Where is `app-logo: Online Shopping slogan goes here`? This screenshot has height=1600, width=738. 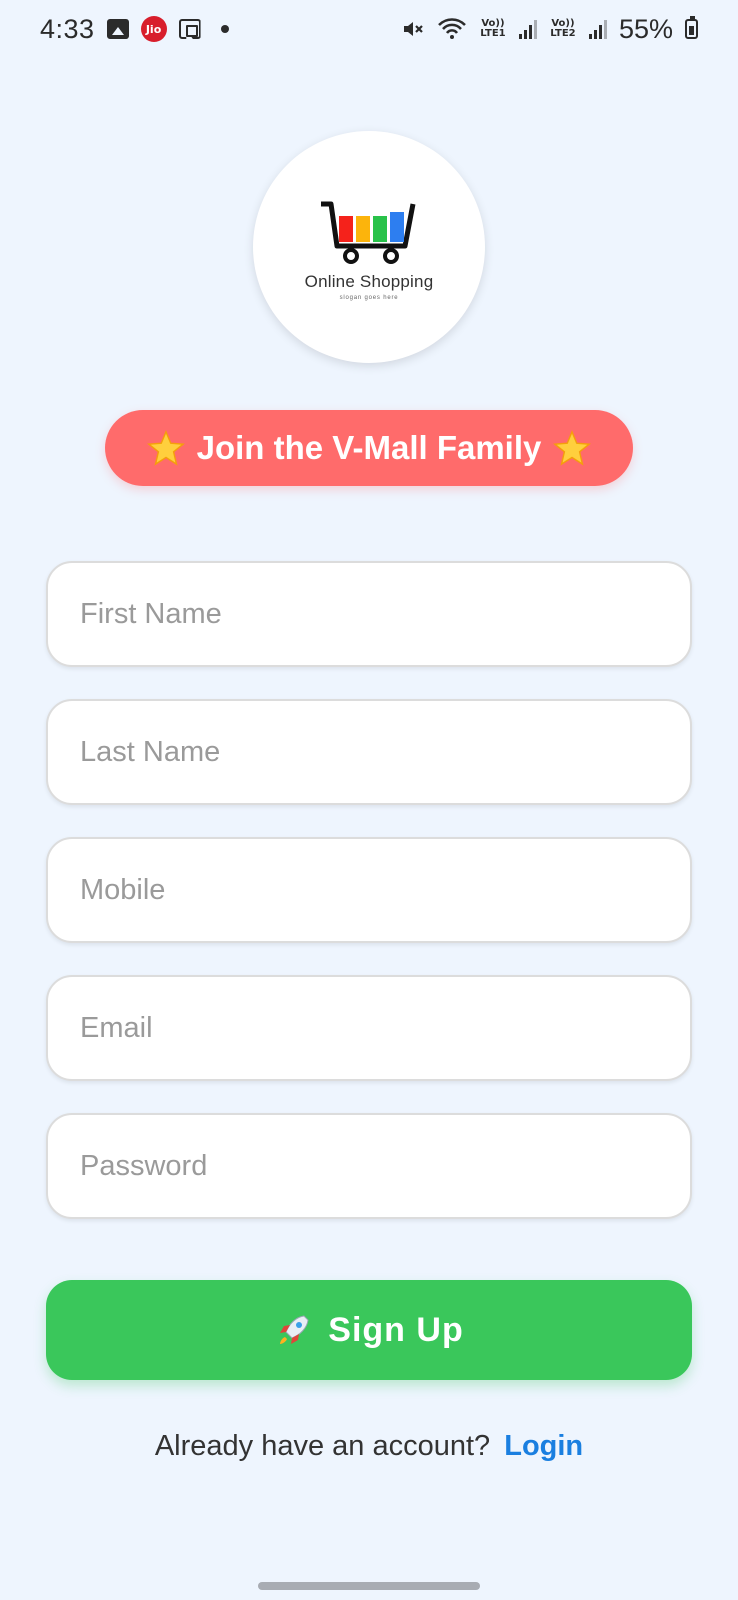
app-logo: Online Shopping slogan goes here is located at coordinates (369, 247).